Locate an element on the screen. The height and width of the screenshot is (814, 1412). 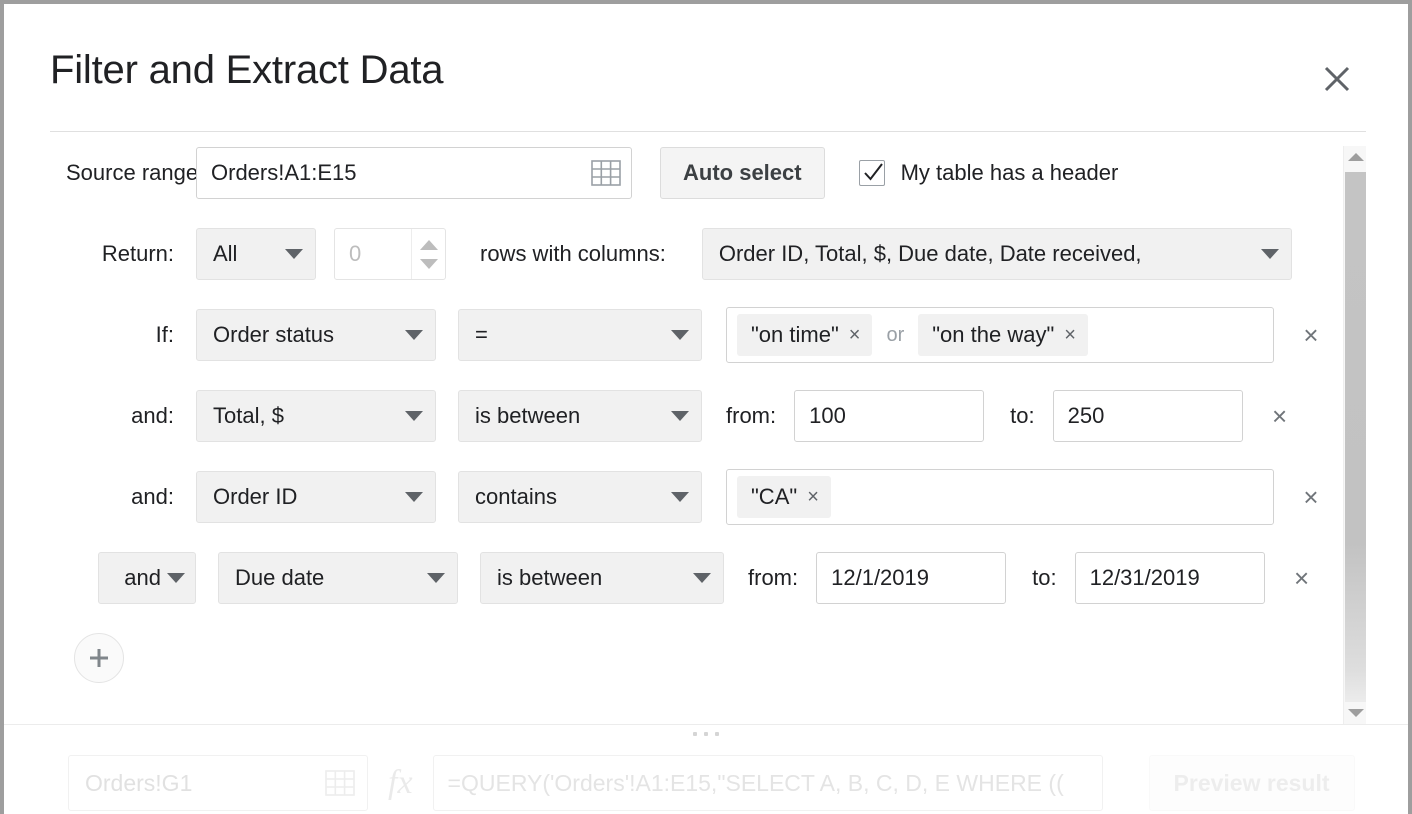
destination-range-input: Orders!G1 is located at coordinates (218, 783).